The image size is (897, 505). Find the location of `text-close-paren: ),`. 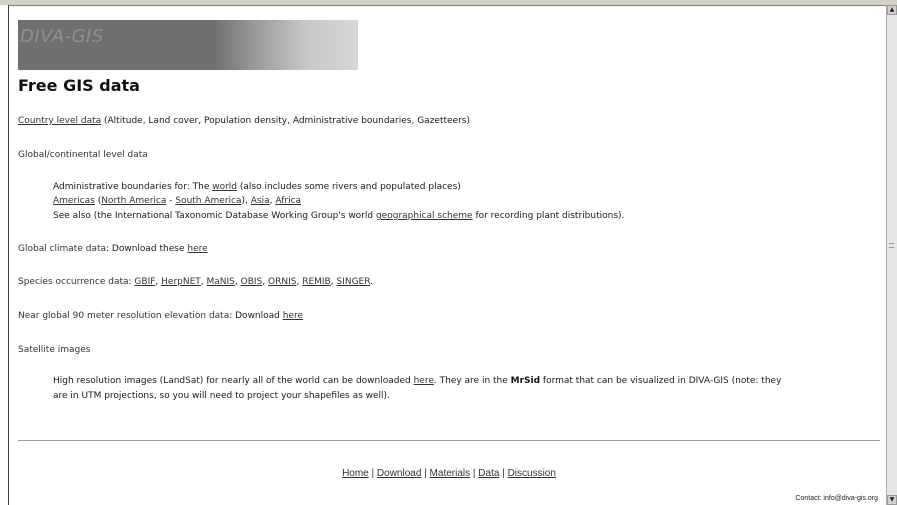

text-close-paren: ), is located at coordinates (246, 201).